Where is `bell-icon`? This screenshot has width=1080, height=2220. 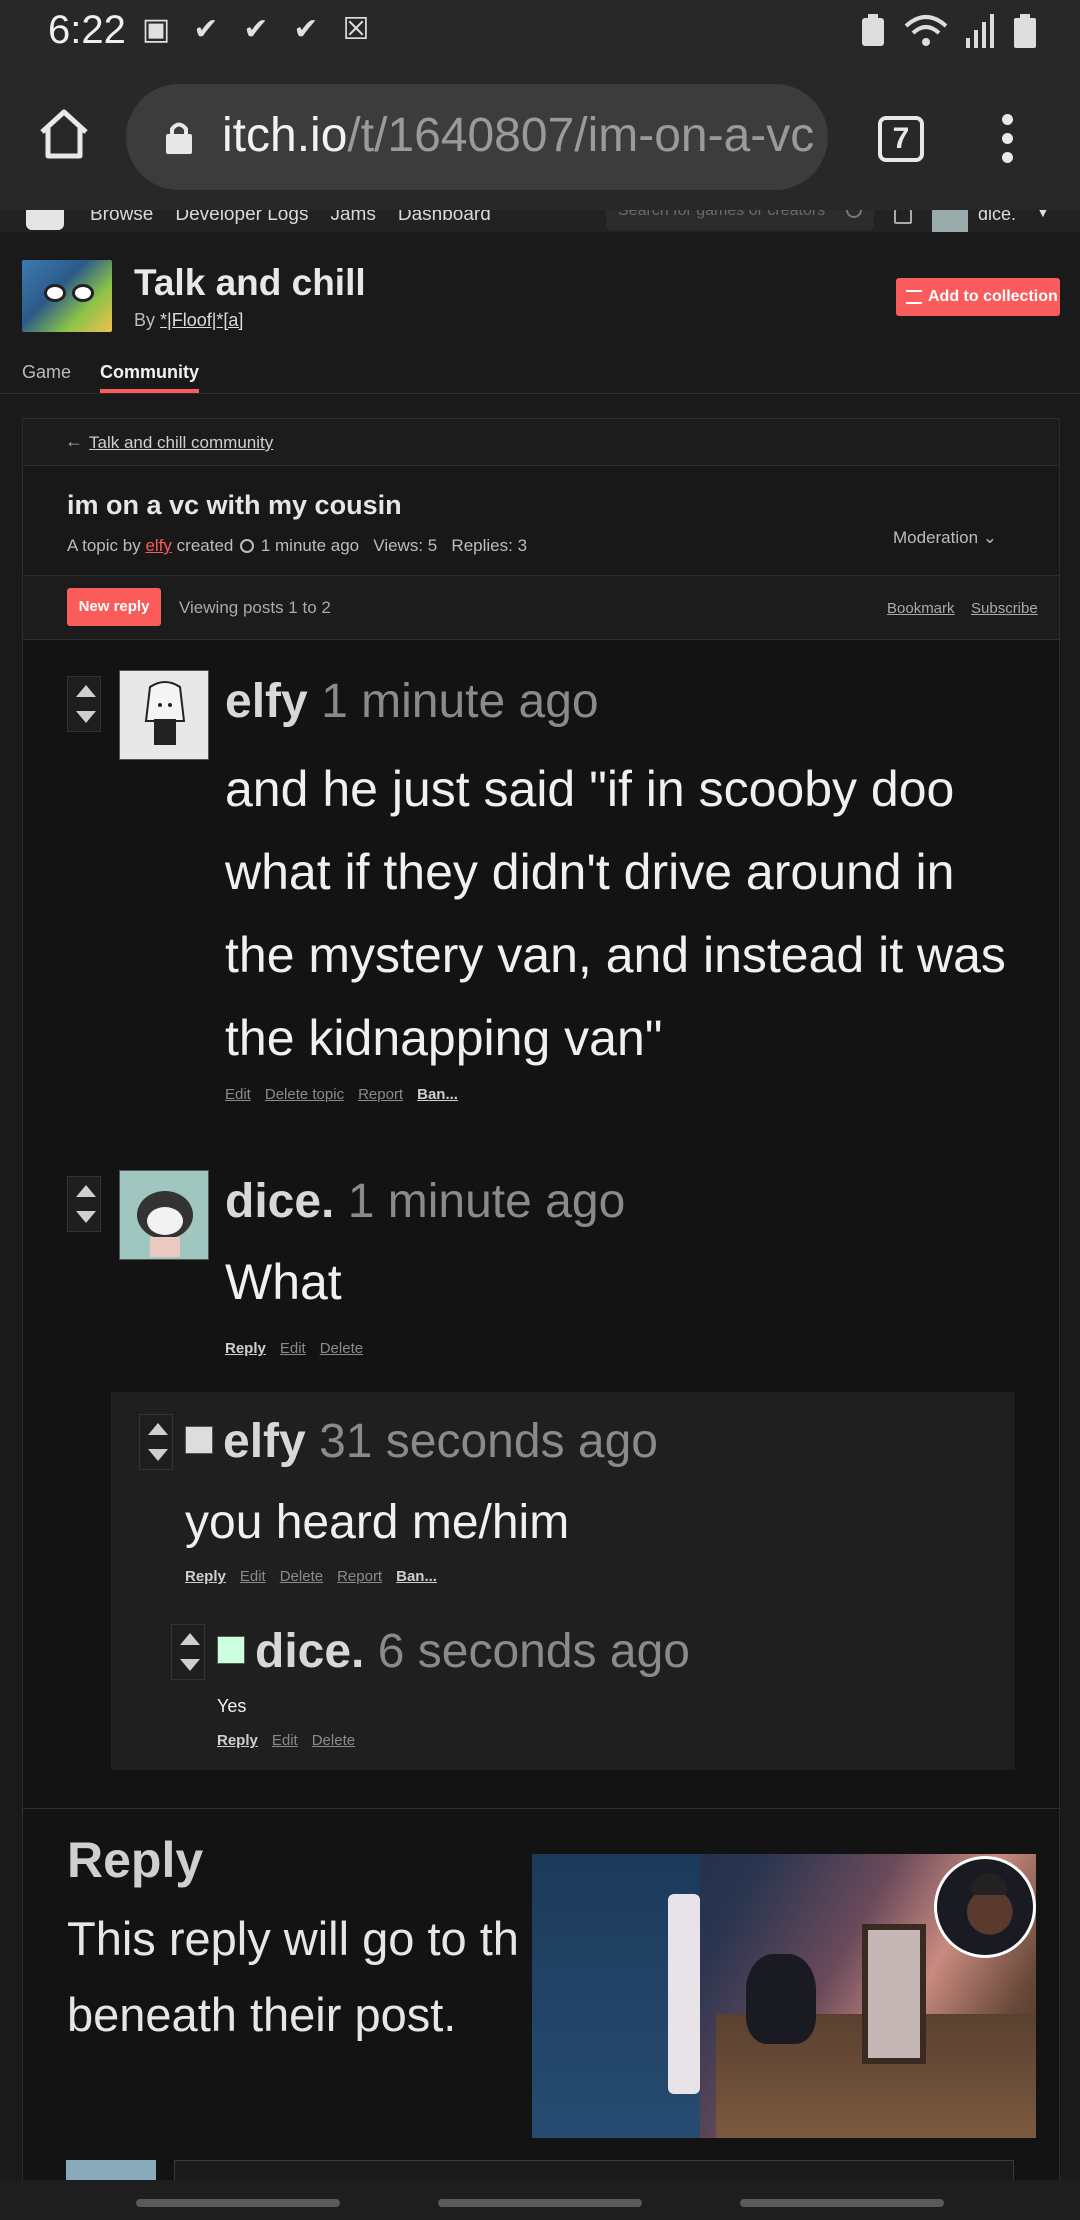 bell-icon is located at coordinates (903, 217).